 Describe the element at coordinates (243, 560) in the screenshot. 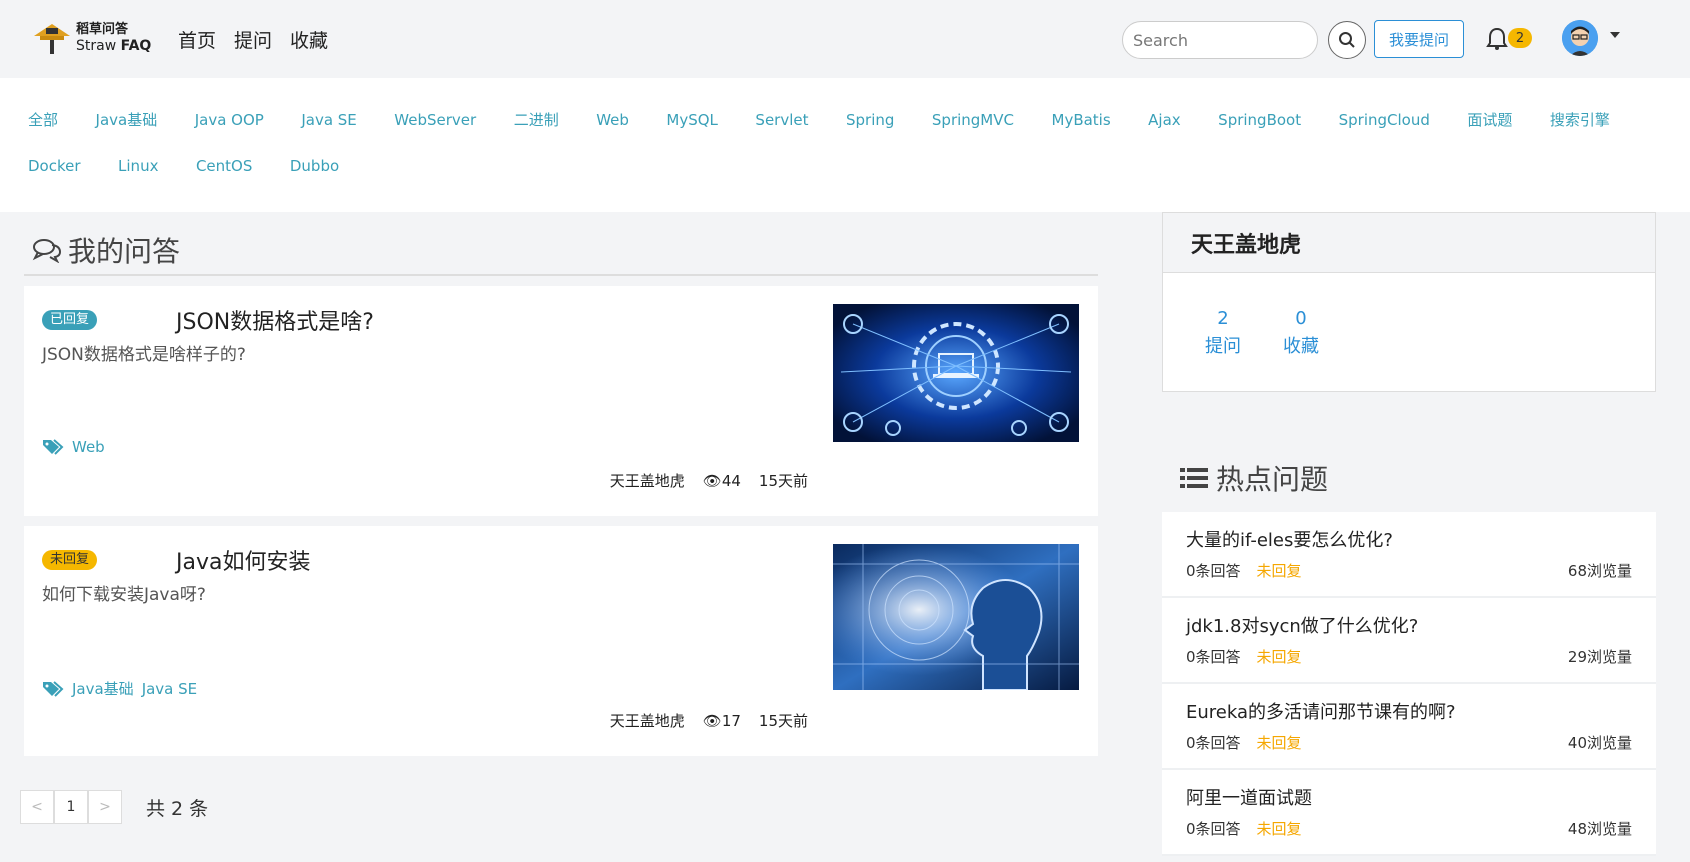

I see `question-title: Java如何安装` at that location.